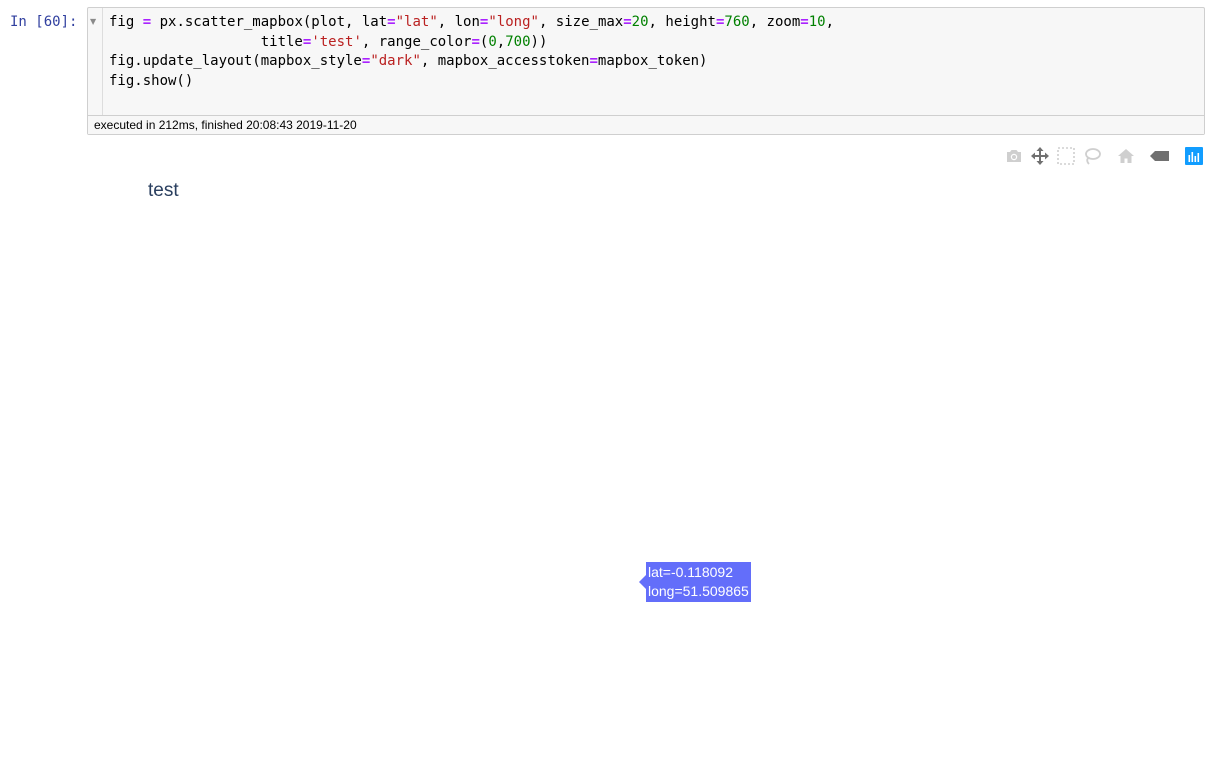 The width and height of the screenshot is (1219, 761). I want to click on lasso-icon, so click(1093, 156).